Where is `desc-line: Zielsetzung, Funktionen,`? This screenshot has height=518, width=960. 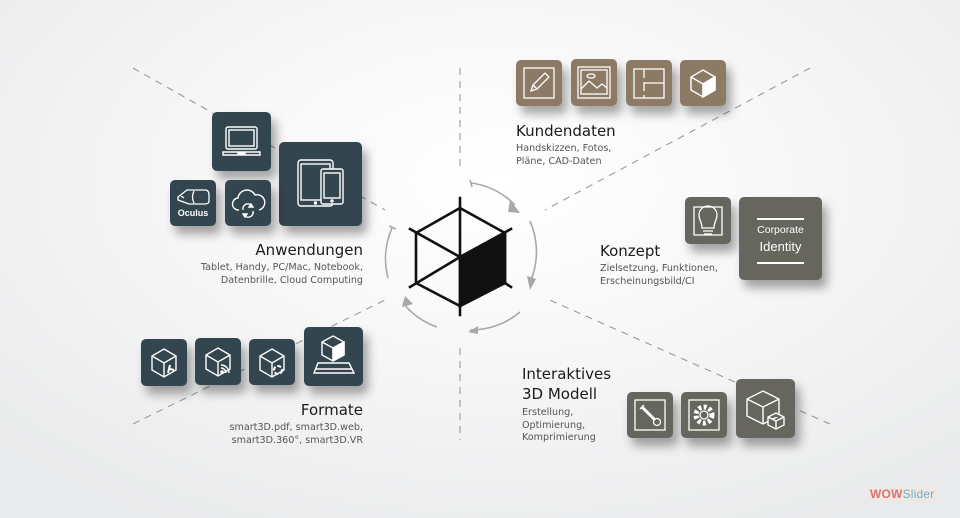 desc-line: Zielsetzung, Funktionen, is located at coordinates (659, 268).